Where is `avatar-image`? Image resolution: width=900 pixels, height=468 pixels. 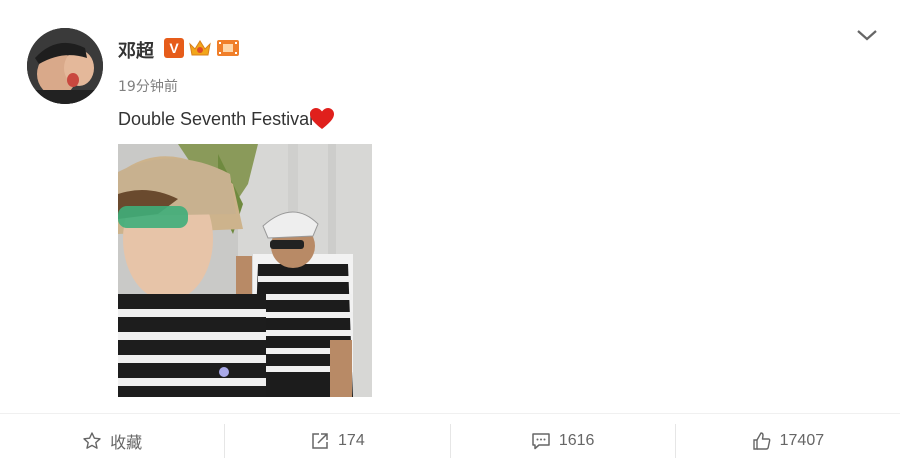
avatar-image is located at coordinates (65, 66).